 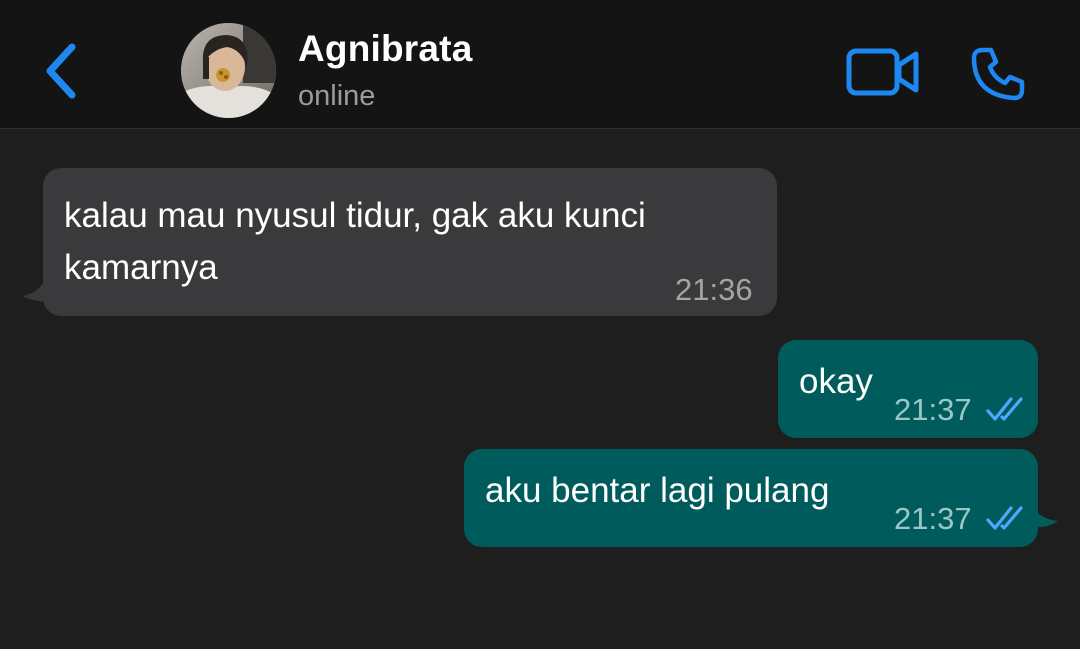 What do you see at coordinates (657, 490) in the screenshot?
I see `message-text: aku bentar lagi pulang` at bounding box center [657, 490].